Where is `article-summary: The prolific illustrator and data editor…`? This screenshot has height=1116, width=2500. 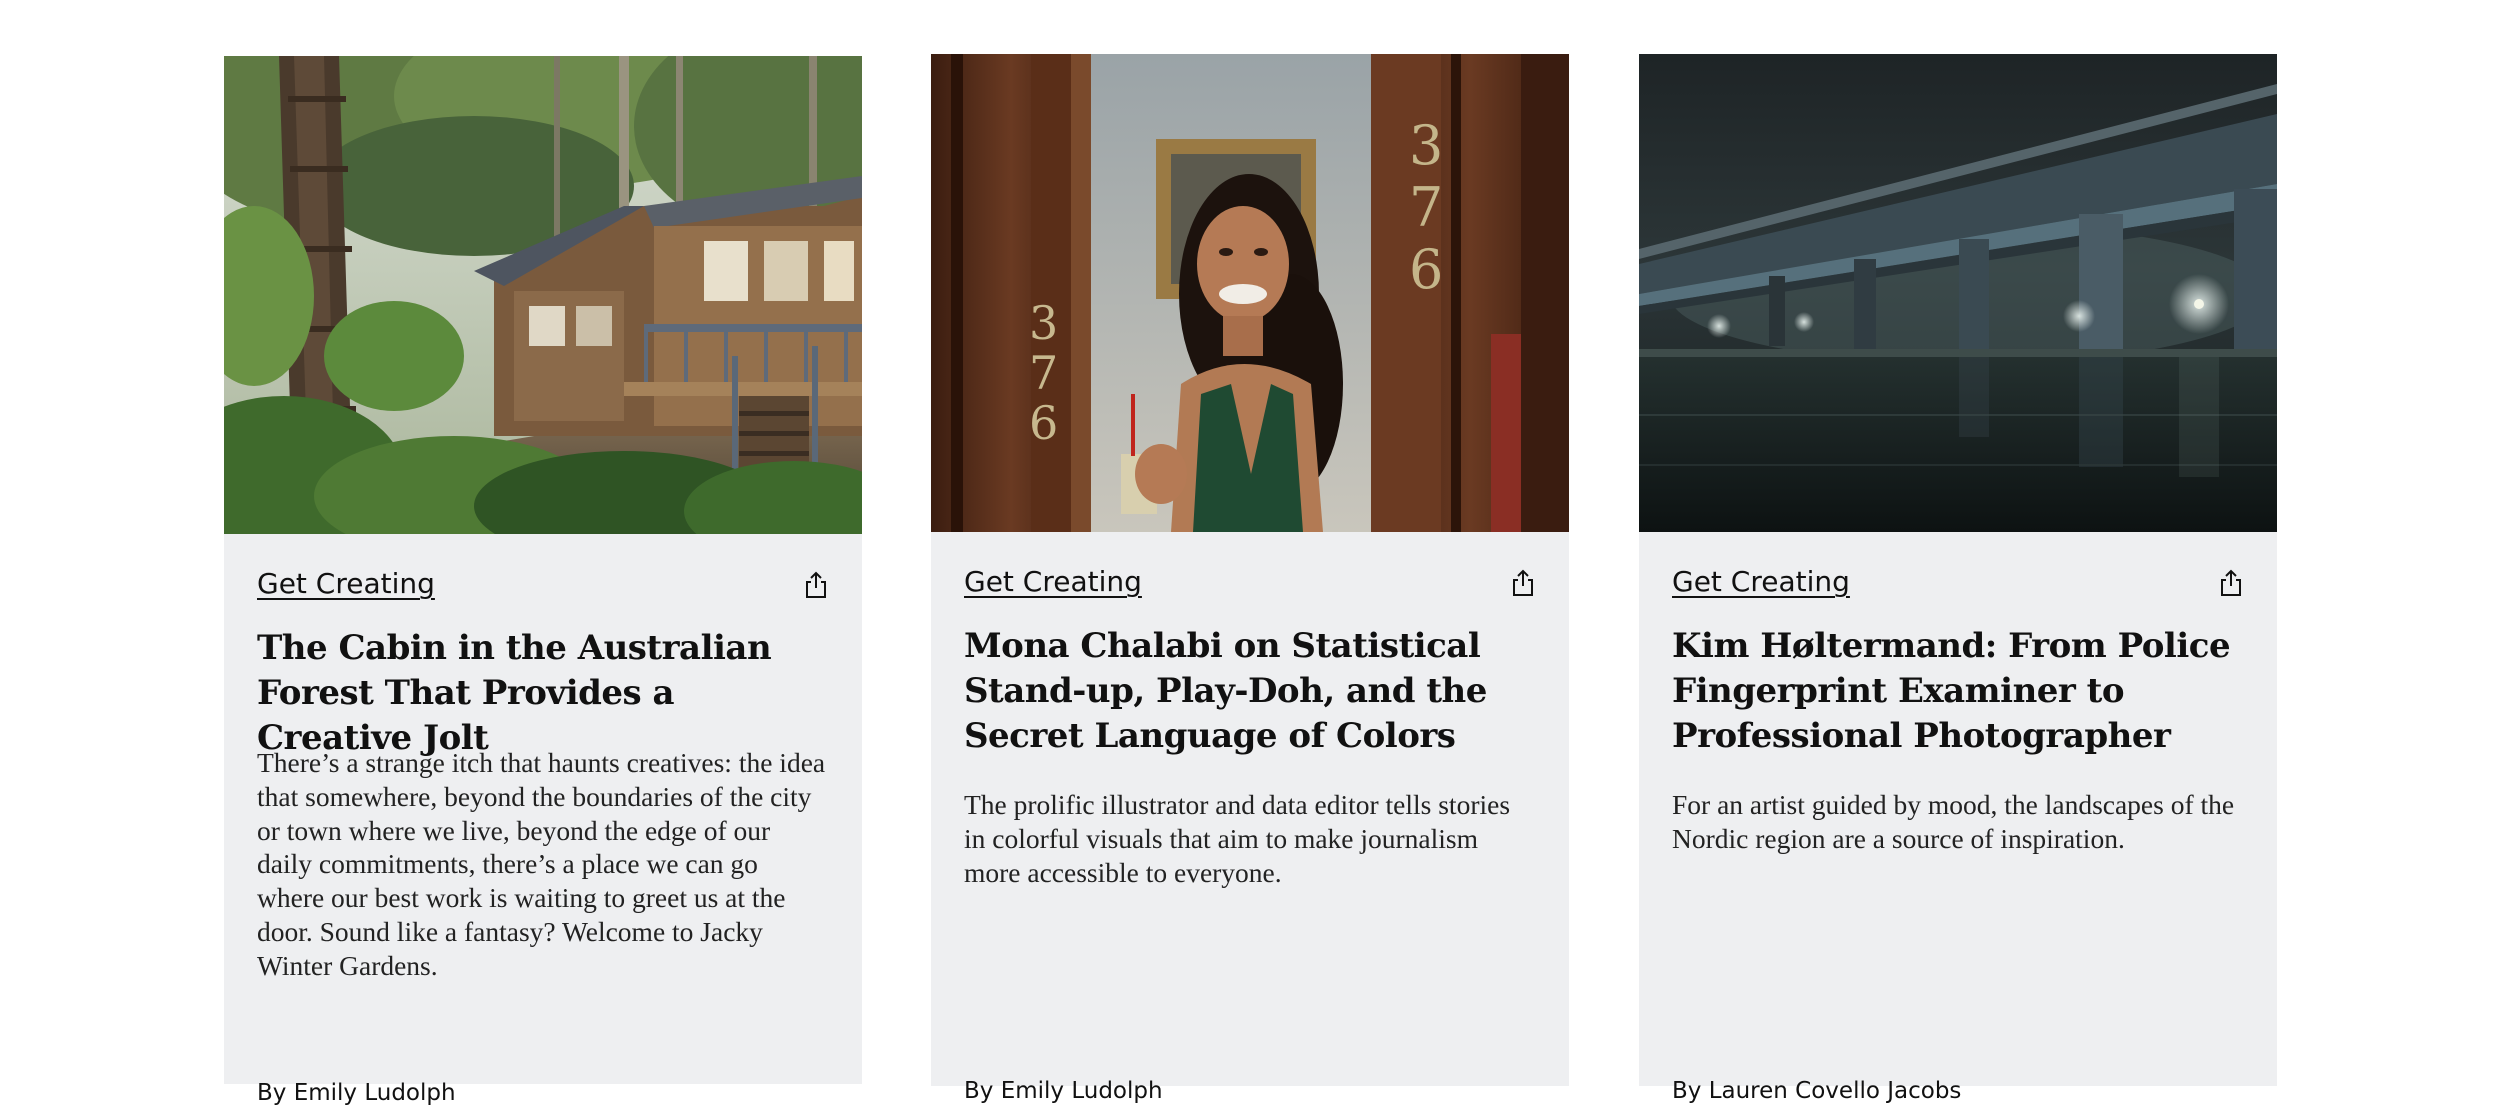
article-summary: The prolific illustrator and data editor… is located at coordinates (1237, 838).